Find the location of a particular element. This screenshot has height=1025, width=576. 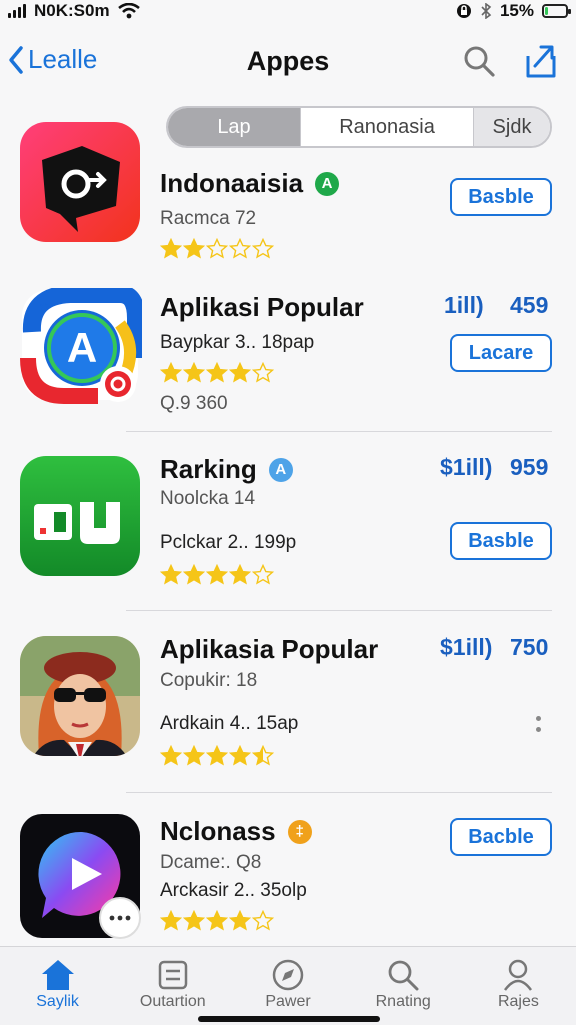

app-badge: ‡ is located at coordinates (299, 831).